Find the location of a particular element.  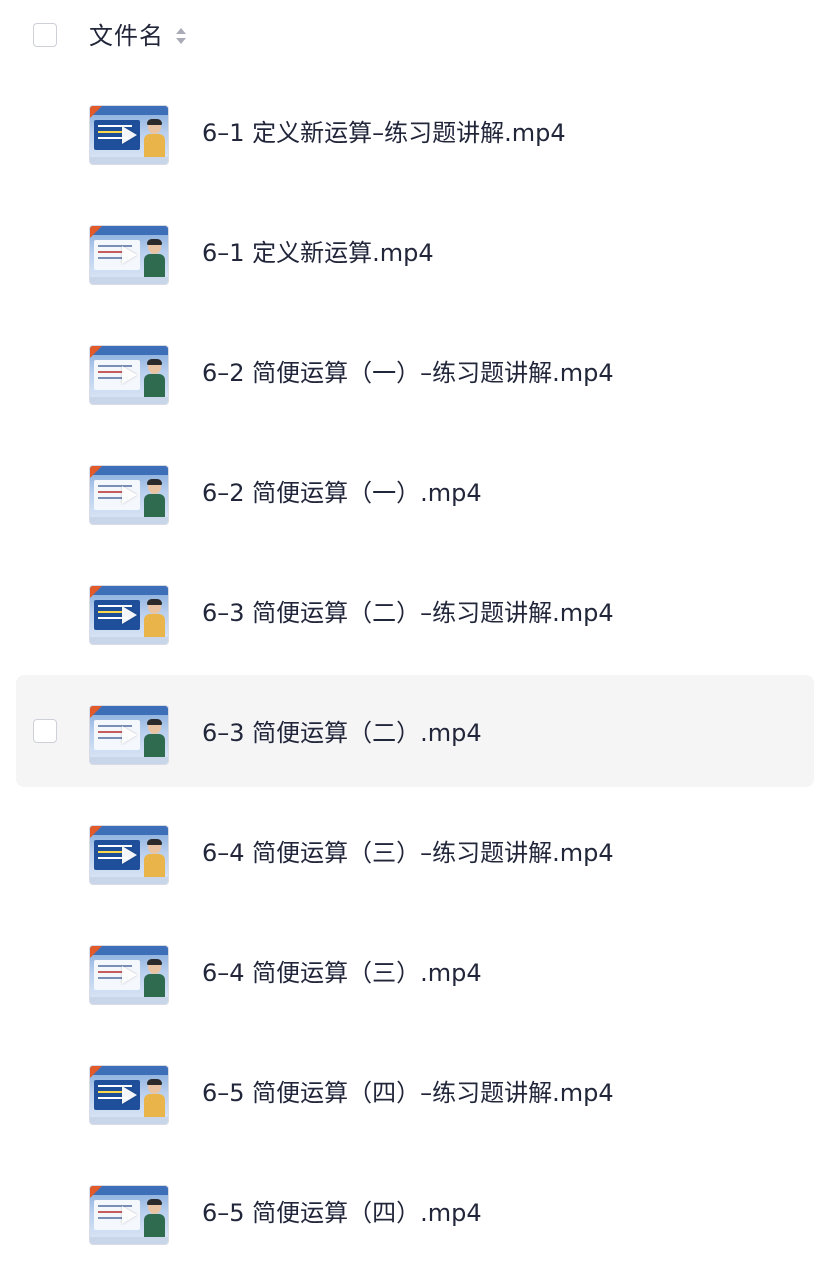

file-name: 6–2 简便运算（一）.mp4 is located at coordinates (342, 493).